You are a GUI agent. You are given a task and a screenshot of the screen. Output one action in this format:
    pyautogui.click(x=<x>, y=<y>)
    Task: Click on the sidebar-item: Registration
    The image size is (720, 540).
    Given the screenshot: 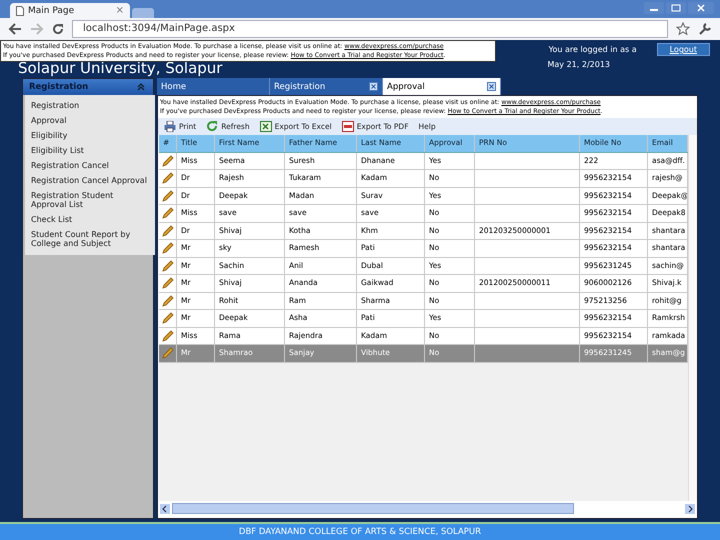 What is the action you would take?
    pyautogui.click(x=90, y=105)
    